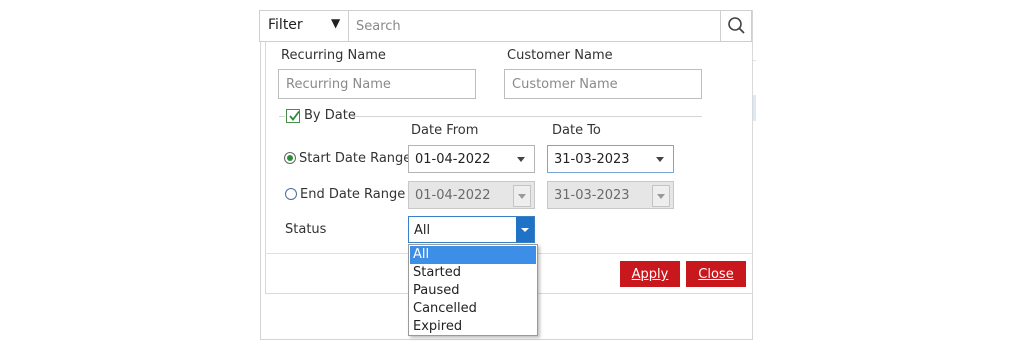  I want to click on close-button: Close, so click(716, 274).